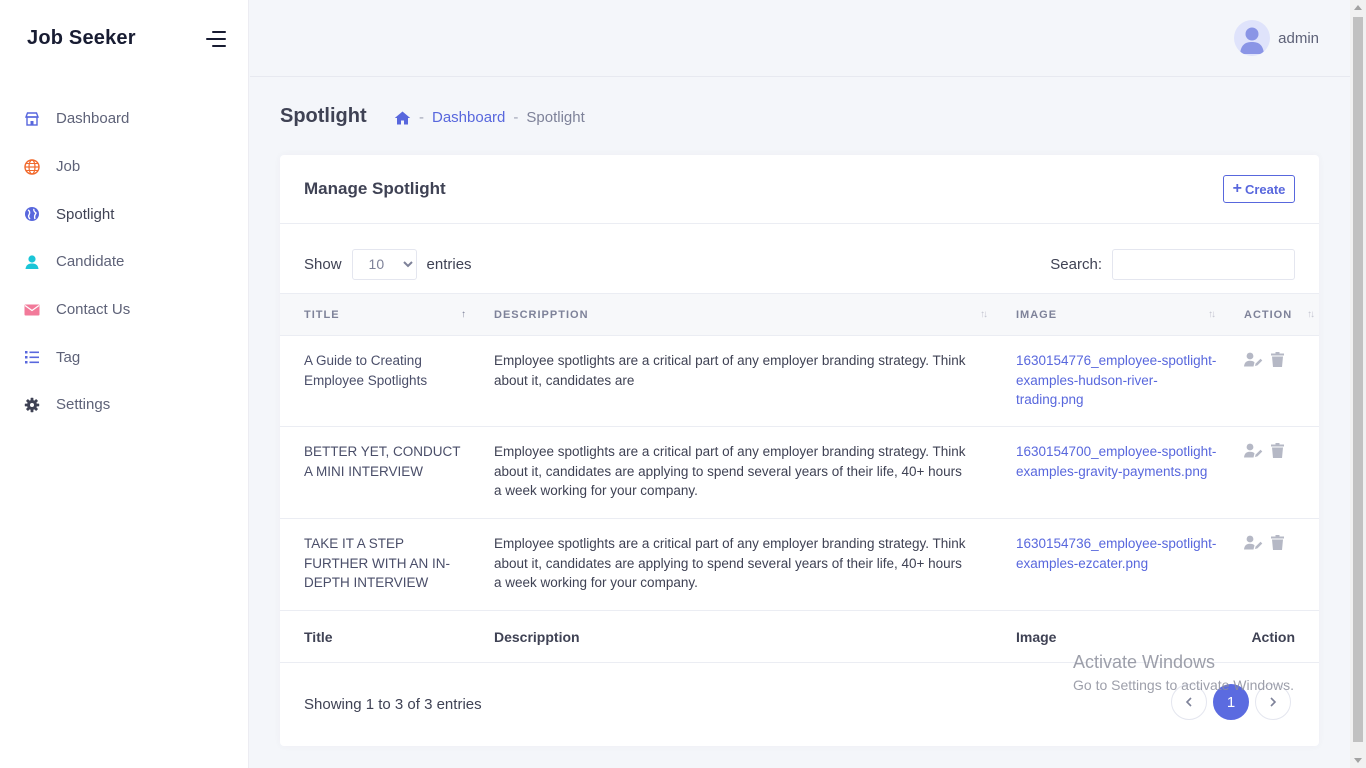 Image resolution: width=1366 pixels, height=768 pixels. Describe the element at coordinates (799, 189) in the screenshot. I see `card-header: Manage Spotlight + Create` at that location.